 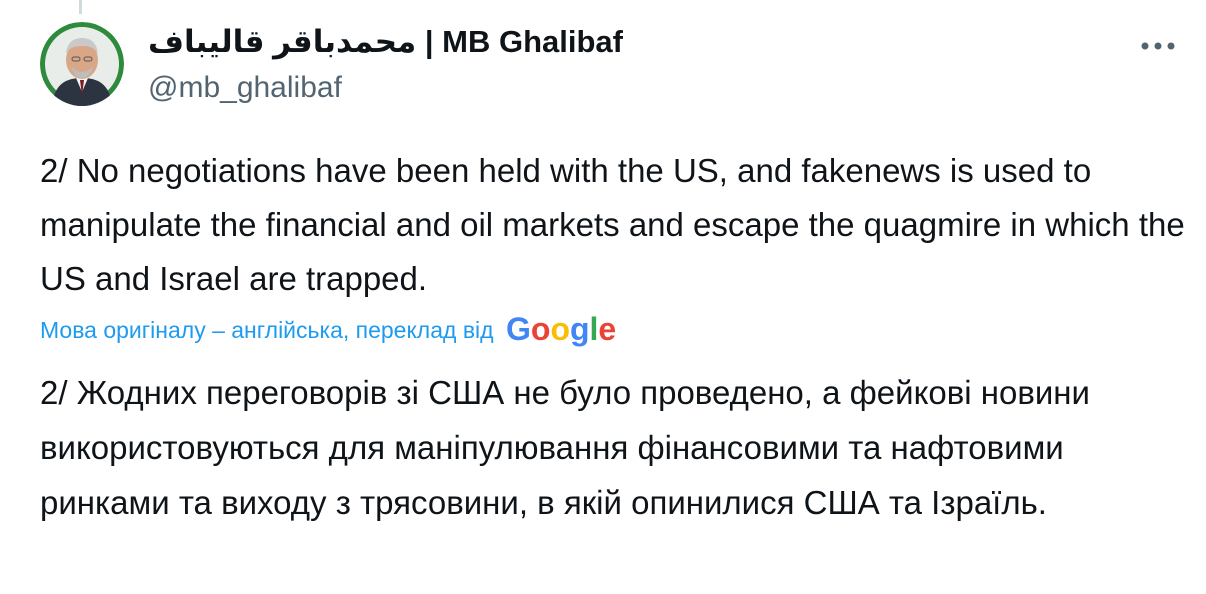 What do you see at coordinates (385, 88) in the screenshot?
I see `author-handle: @mb_ghalibaf` at bounding box center [385, 88].